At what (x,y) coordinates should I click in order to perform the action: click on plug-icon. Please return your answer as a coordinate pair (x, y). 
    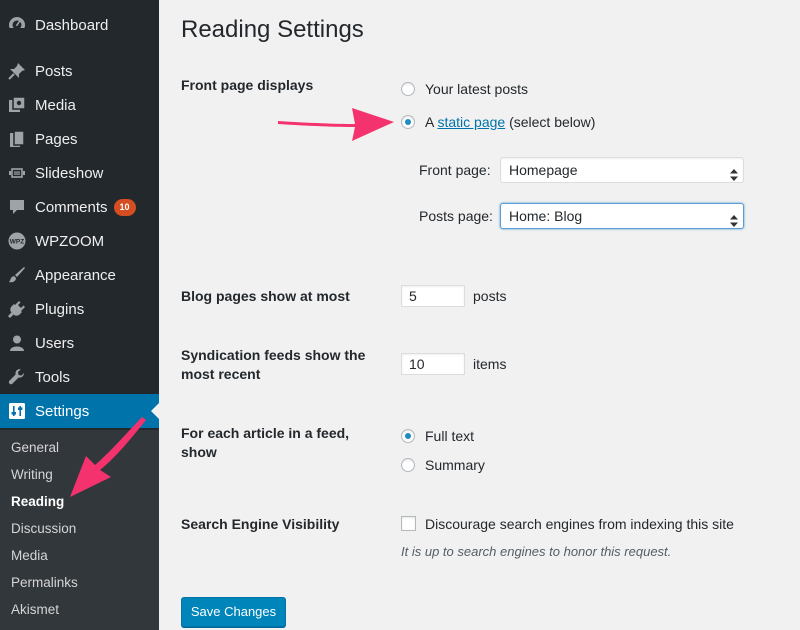
    Looking at the image, I should click on (17, 309).